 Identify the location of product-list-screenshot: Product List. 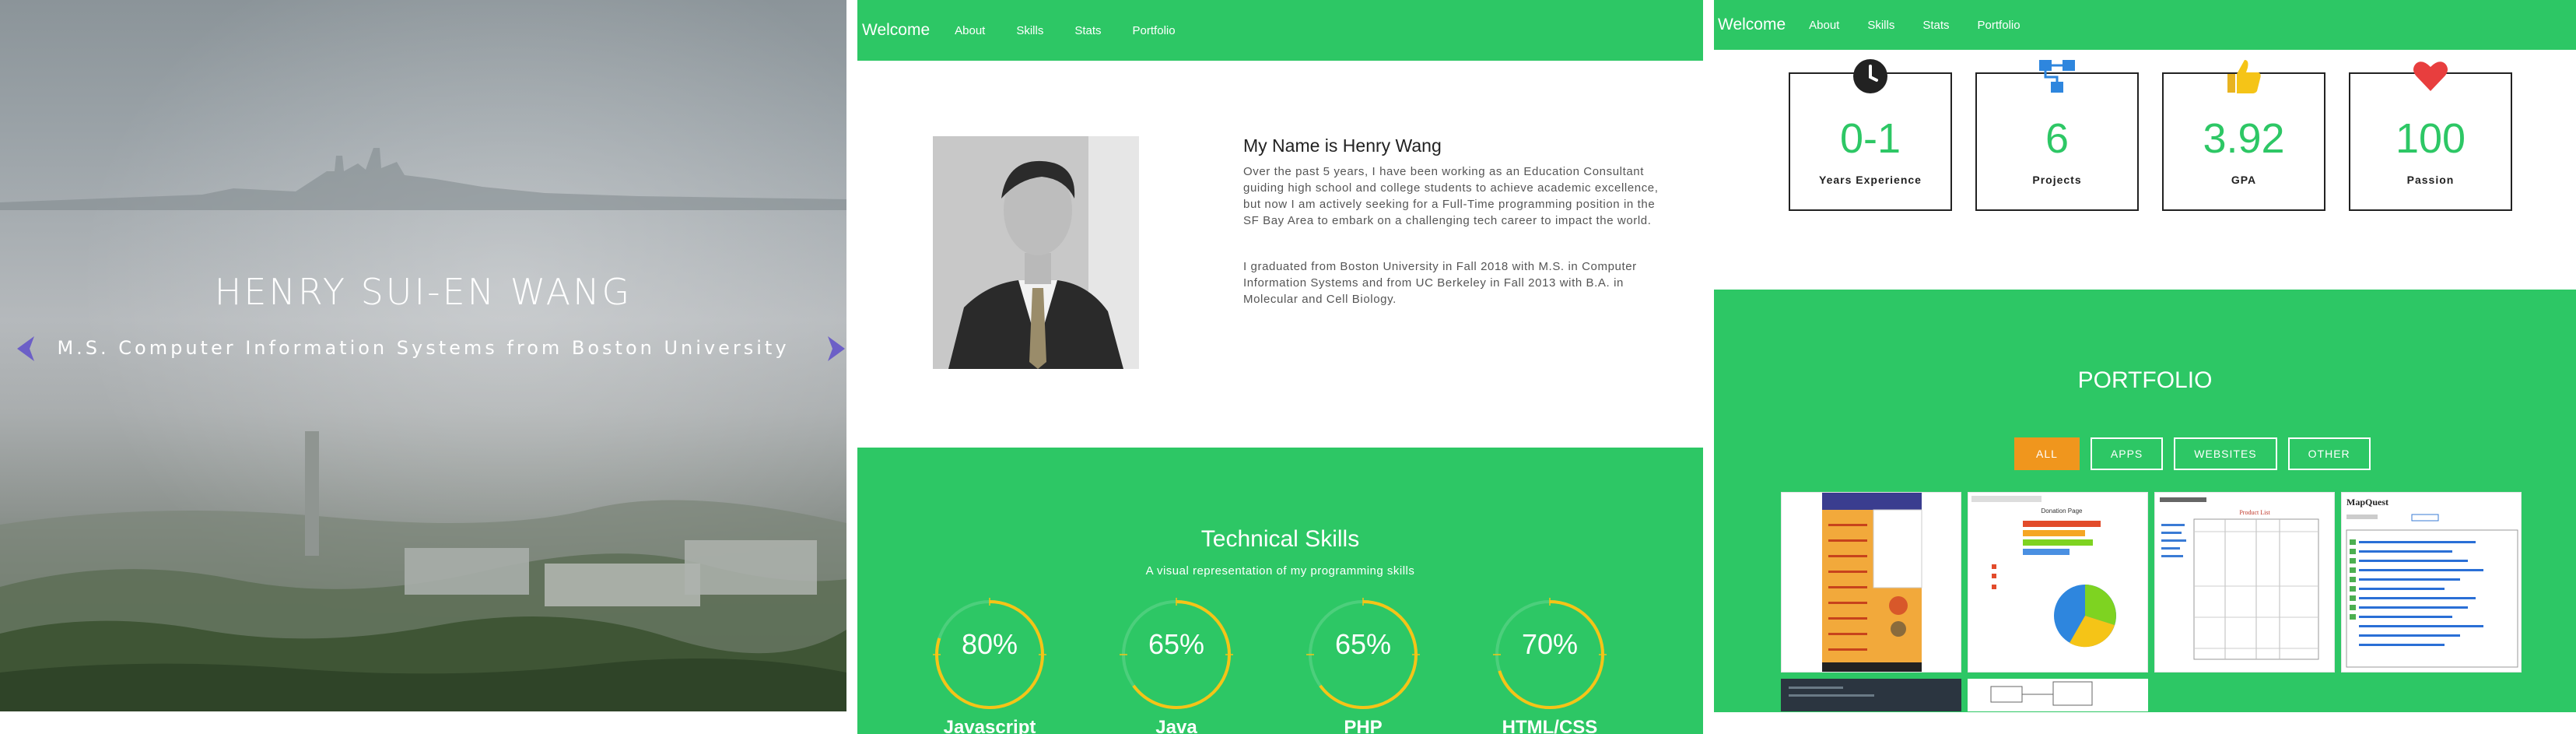
(2244, 582).